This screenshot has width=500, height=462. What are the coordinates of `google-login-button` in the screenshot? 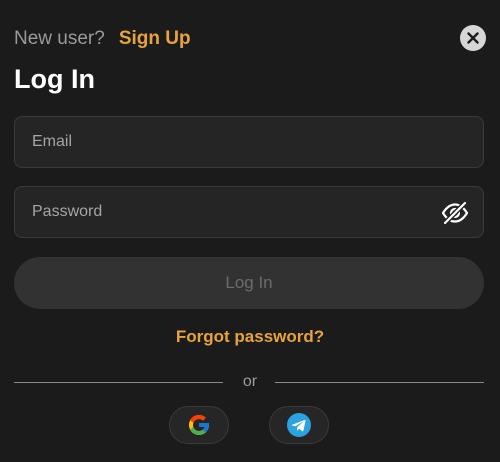 It's located at (199, 425).